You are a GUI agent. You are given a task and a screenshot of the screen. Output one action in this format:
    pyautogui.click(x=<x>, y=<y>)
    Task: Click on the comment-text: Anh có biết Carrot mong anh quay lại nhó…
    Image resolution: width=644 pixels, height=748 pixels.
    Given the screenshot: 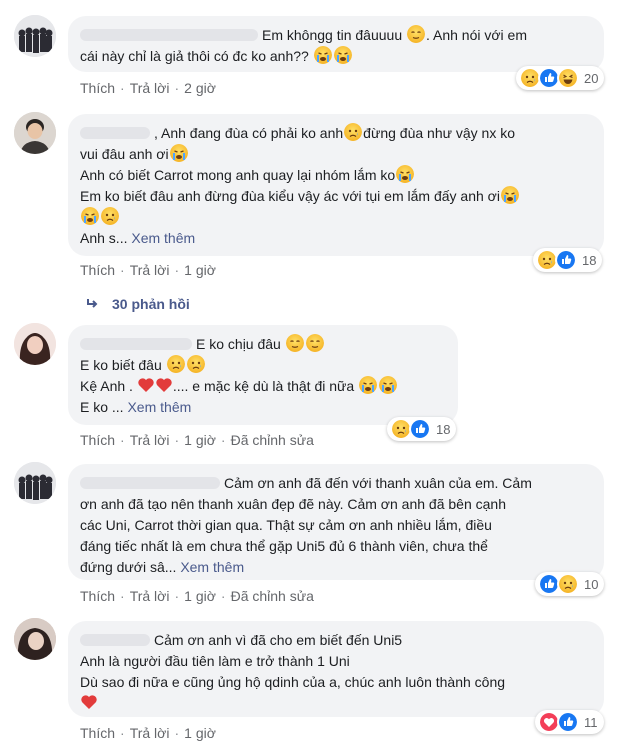 What is the action you would take?
    pyautogui.click(x=238, y=175)
    